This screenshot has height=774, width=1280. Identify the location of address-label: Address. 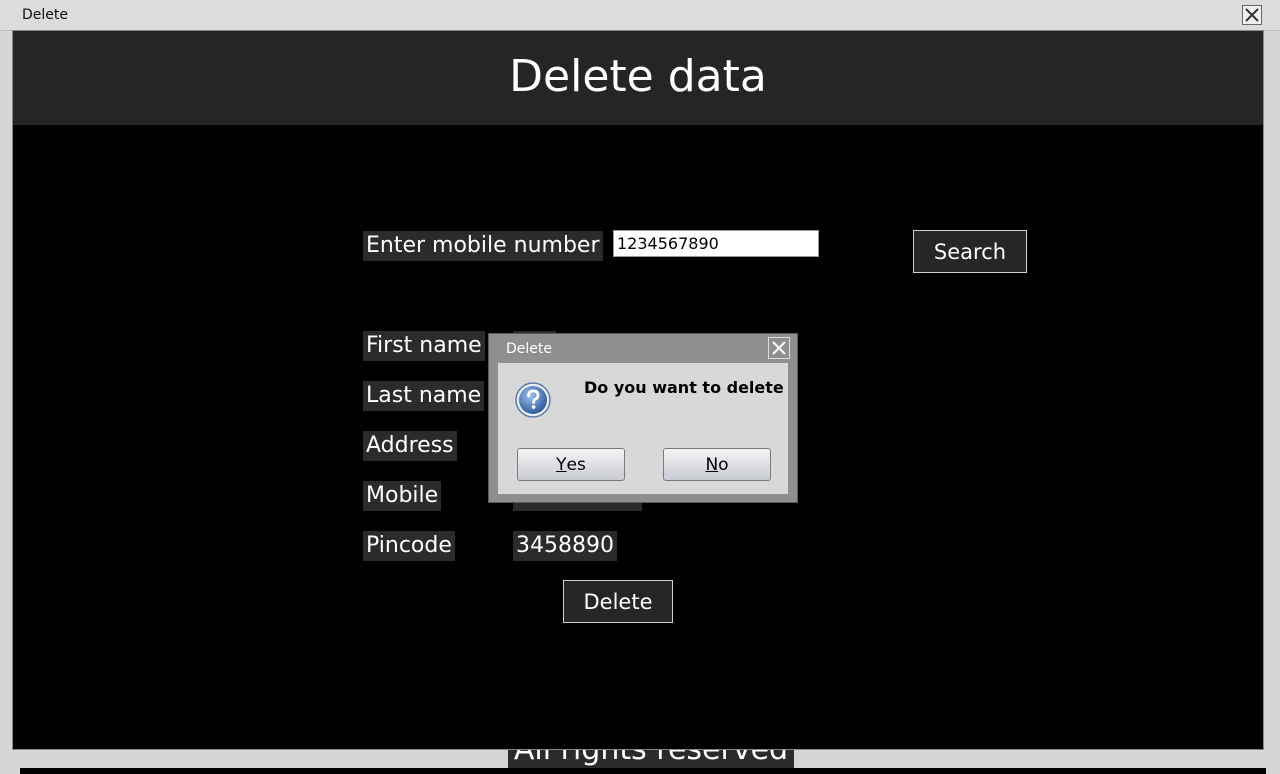
(410, 446).